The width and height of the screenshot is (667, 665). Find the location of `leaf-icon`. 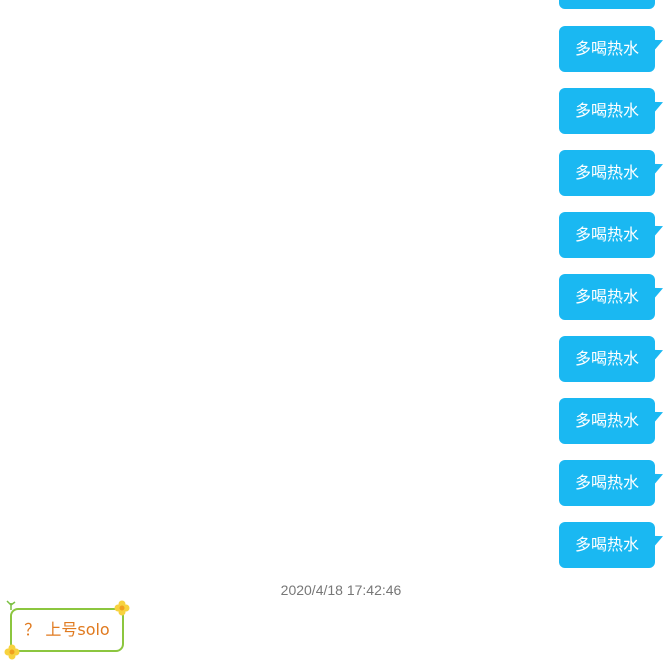

leaf-icon is located at coordinates (11, 605).